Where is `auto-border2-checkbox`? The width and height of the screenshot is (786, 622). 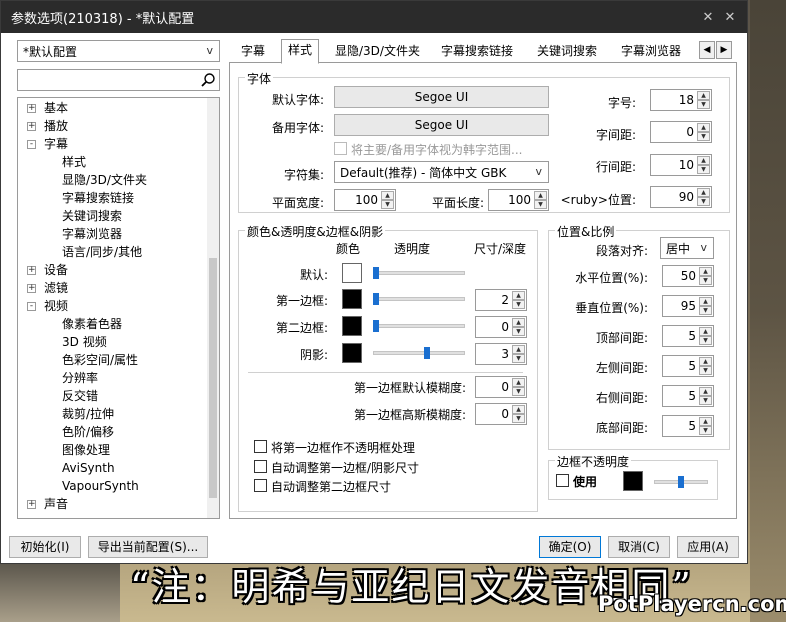 auto-border2-checkbox is located at coordinates (260, 485).